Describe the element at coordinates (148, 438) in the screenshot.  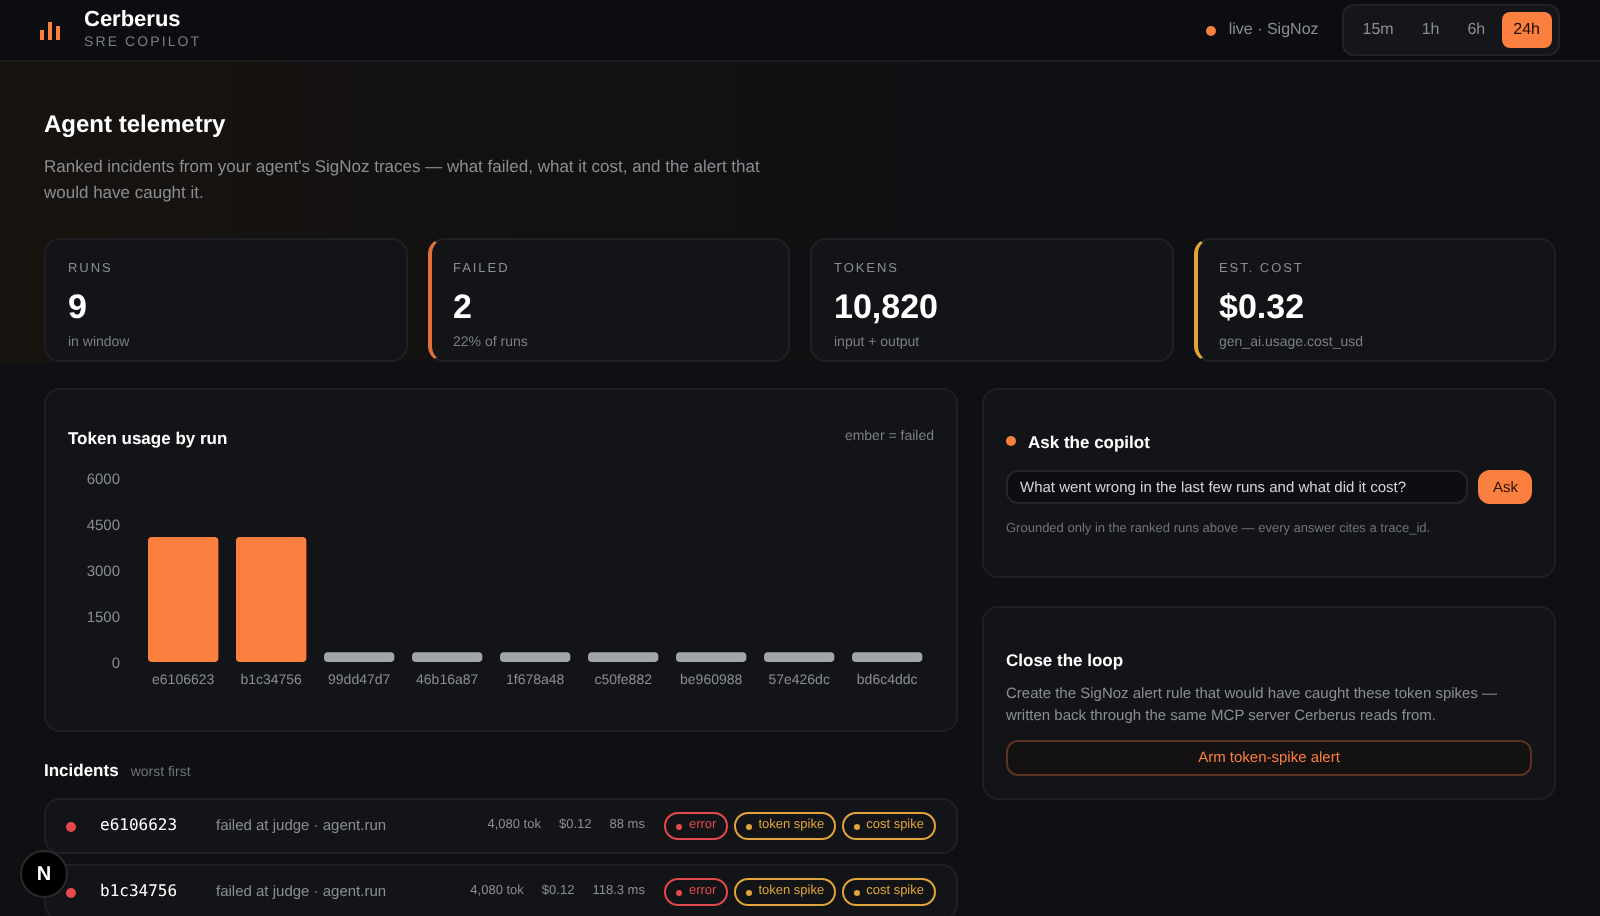
I see `chart-title: Token usage by run` at that location.